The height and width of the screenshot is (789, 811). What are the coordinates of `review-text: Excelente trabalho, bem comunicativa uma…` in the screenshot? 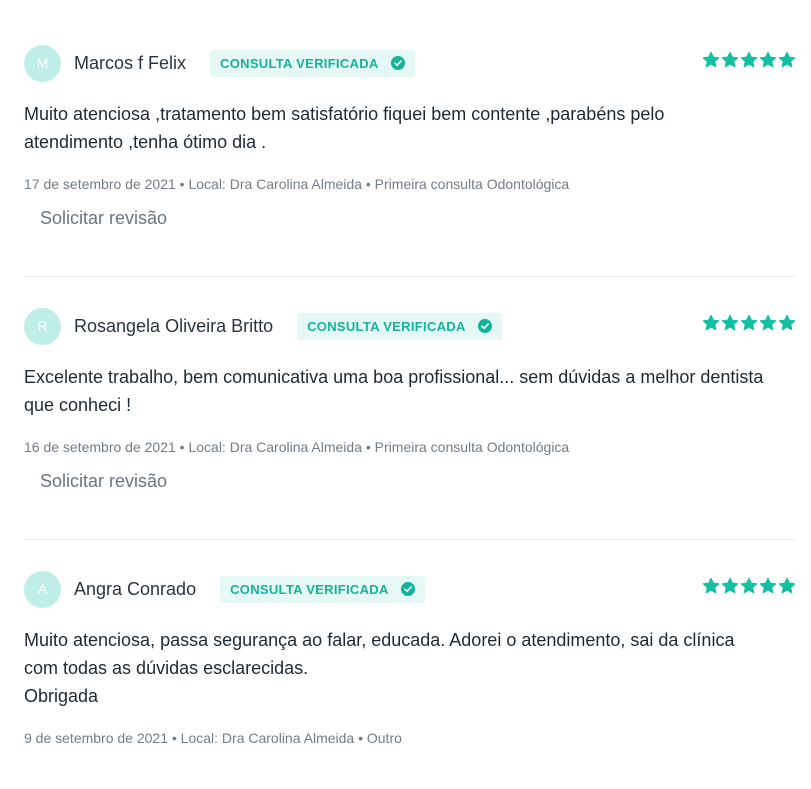 It's located at (410, 391).